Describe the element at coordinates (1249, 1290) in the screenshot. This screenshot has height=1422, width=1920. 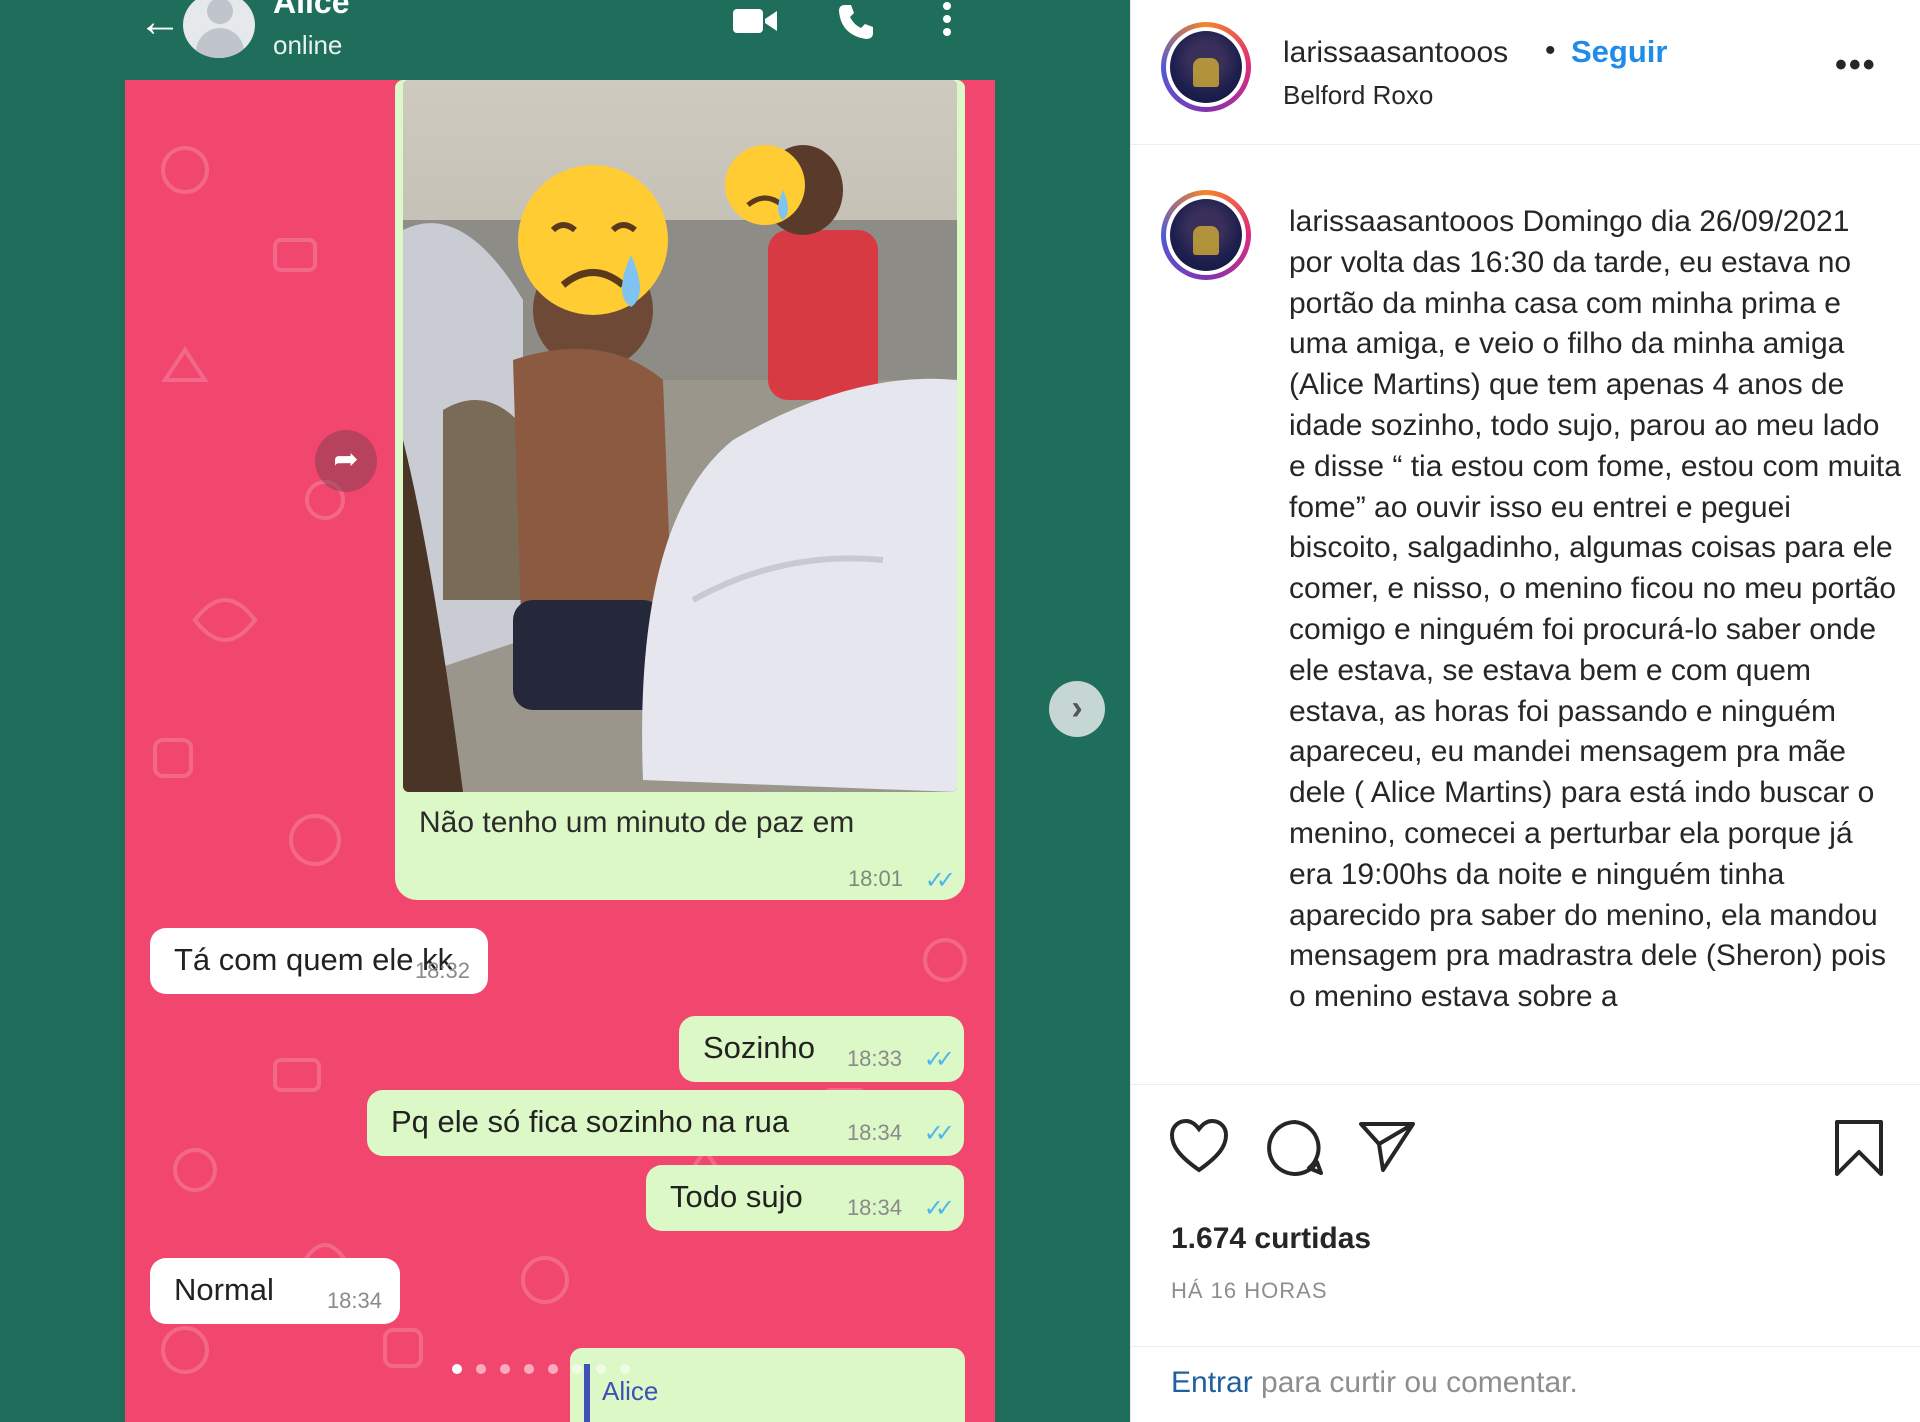
I see `post-timestamp: HÁ 16 HORAS` at that location.